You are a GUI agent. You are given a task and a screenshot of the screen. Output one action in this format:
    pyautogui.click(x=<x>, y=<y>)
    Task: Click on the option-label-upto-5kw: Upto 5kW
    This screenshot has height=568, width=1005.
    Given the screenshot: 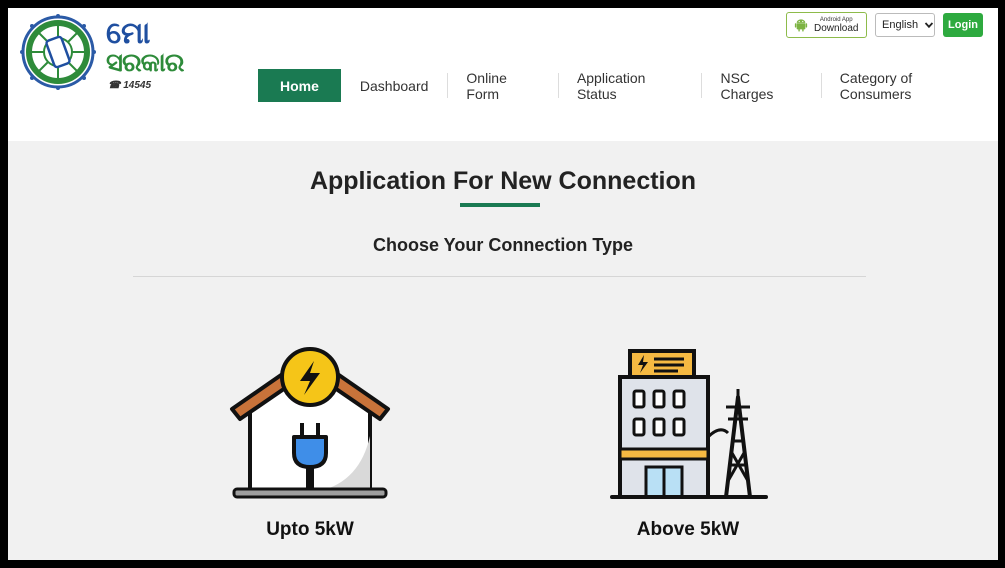 What is the action you would take?
    pyautogui.click(x=310, y=529)
    